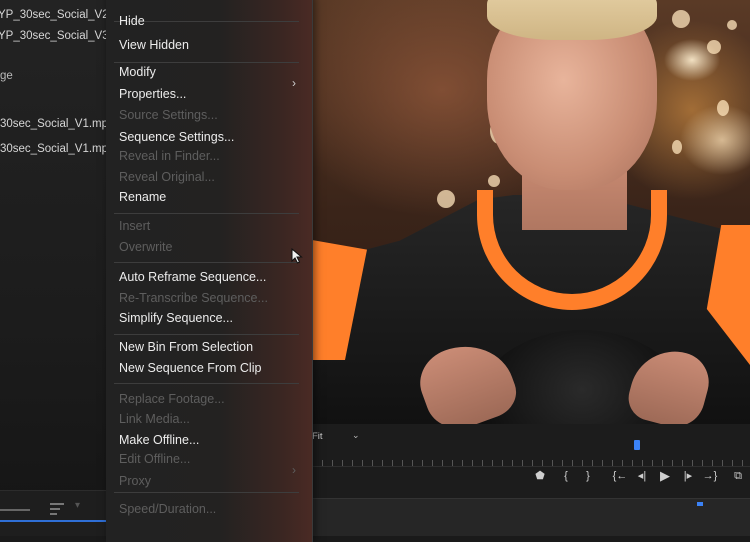 Image resolution: width=750 pixels, height=542 pixels. I want to click on menu-item-rename: Rename, so click(142, 197).